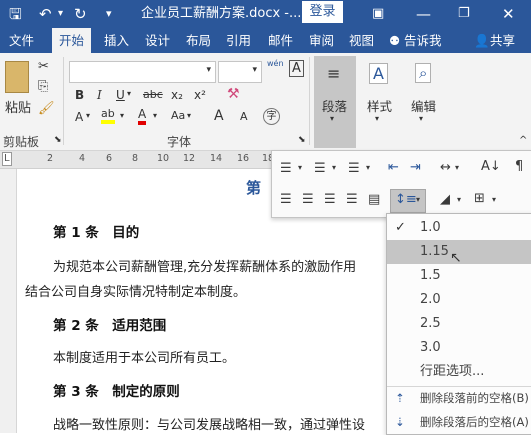 This screenshot has height=435, width=531. What do you see at coordinates (153, 94) in the screenshot?
I see `strikethrough-button: abc` at bounding box center [153, 94].